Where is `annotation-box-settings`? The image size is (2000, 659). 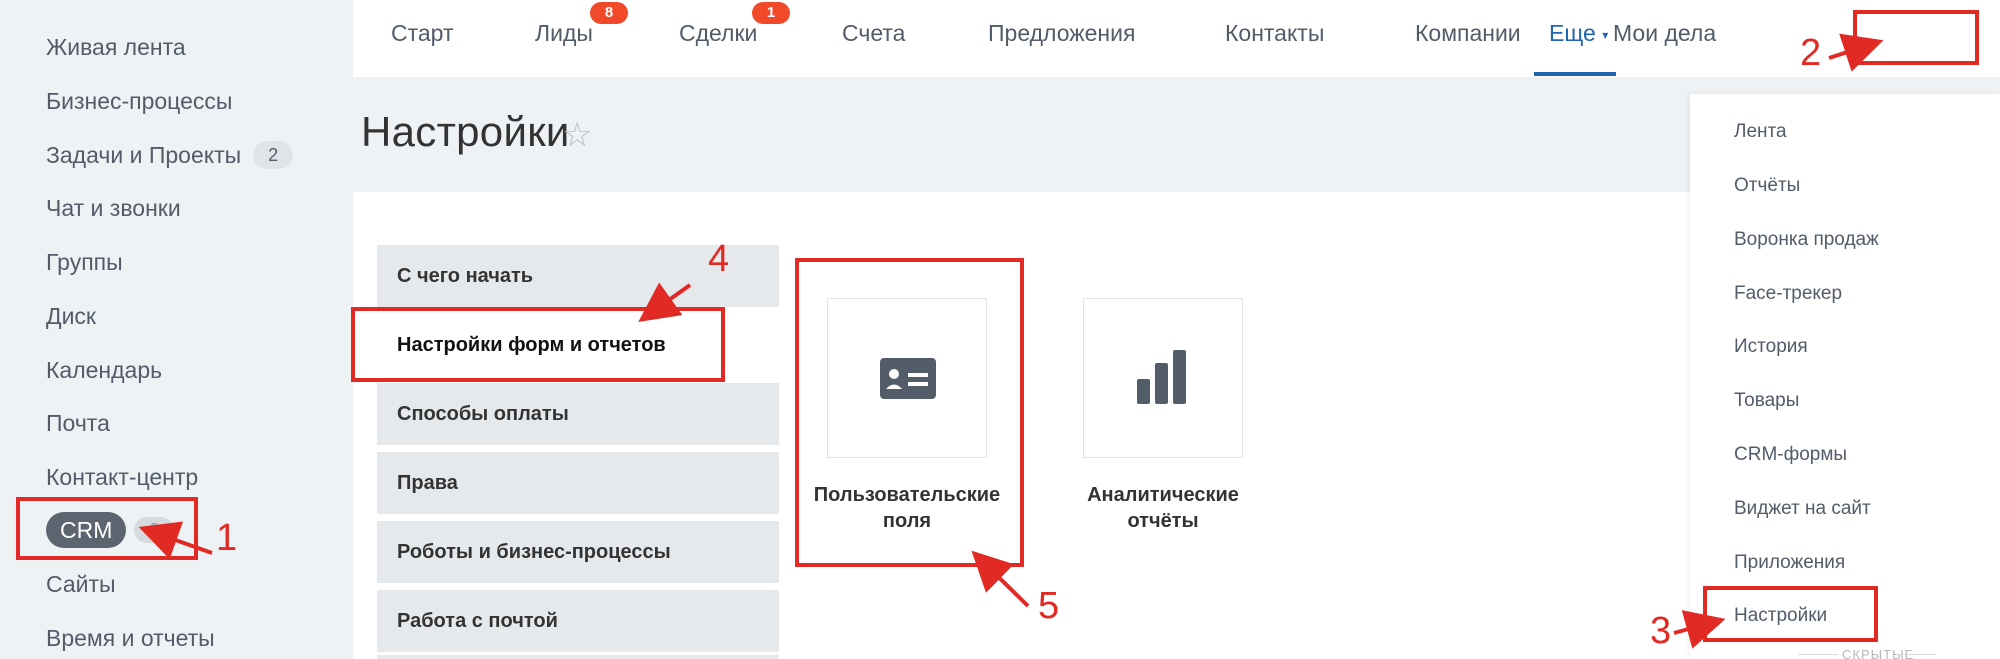
annotation-box-settings is located at coordinates (1790, 614).